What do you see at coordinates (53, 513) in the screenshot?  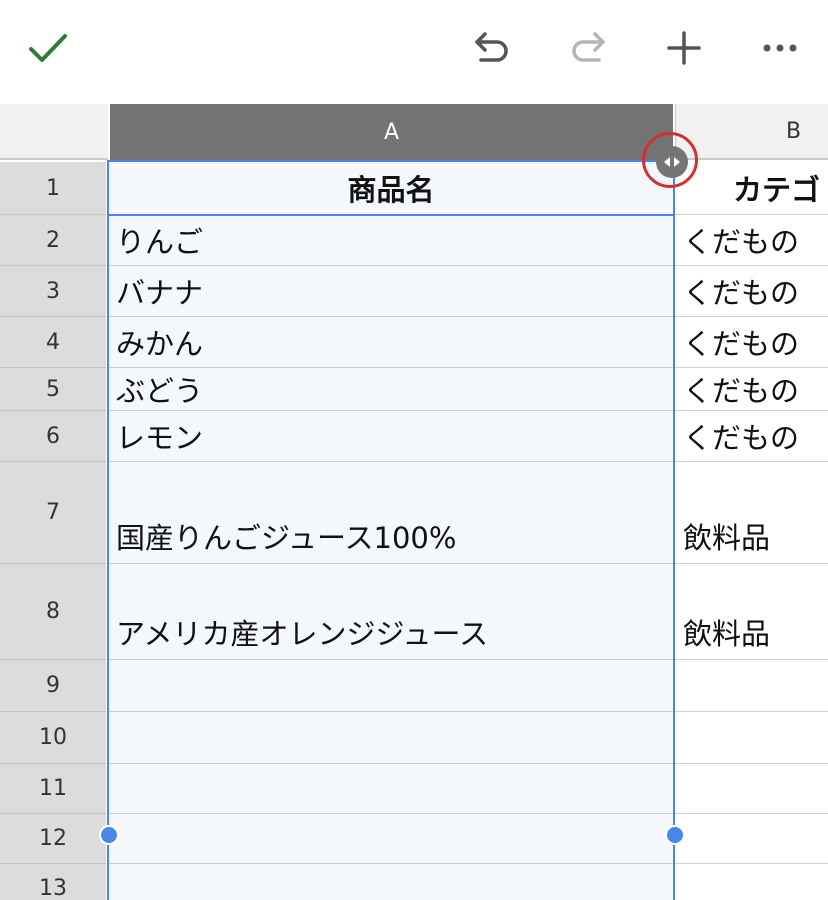 I see `row-header: 7` at bounding box center [53, 513].